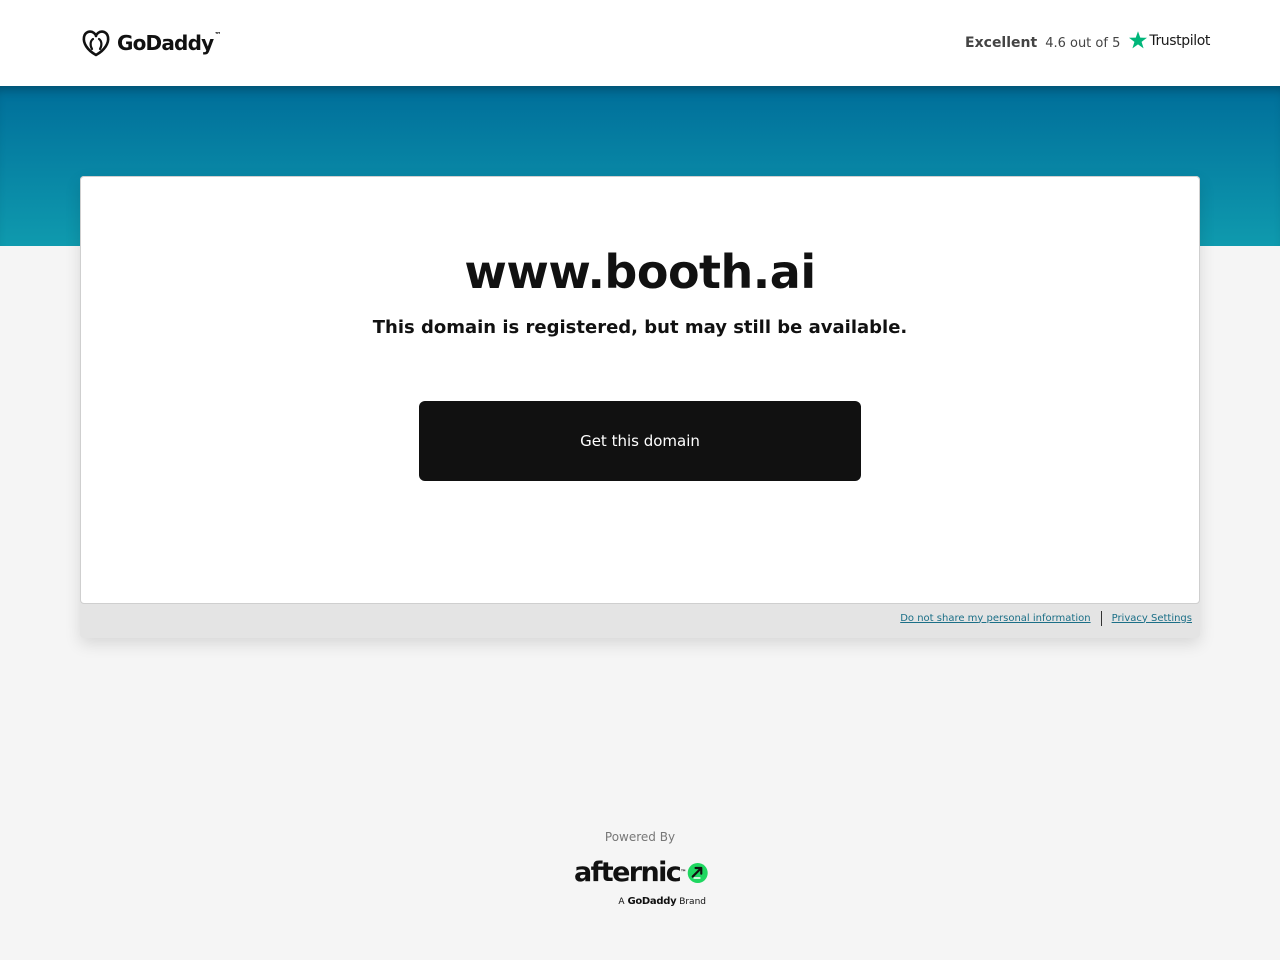 The height and width of the screenshot is (960, 1280). Describe the element at coordinates (640, 441) in the screenshot. I see `get-domain-button: Get this domain` at that location.